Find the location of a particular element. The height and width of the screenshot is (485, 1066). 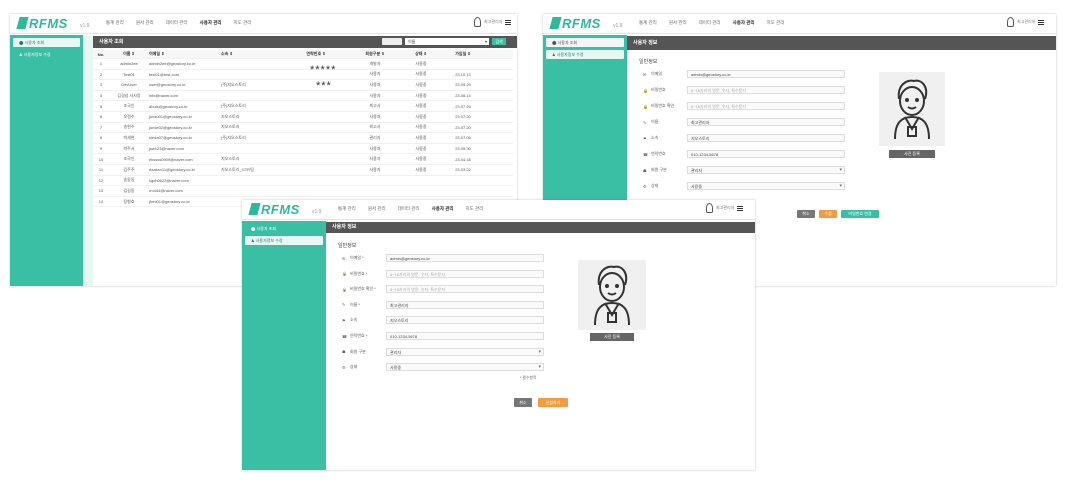

apply-button: 신청하기 is located at coordinates (553, 402).